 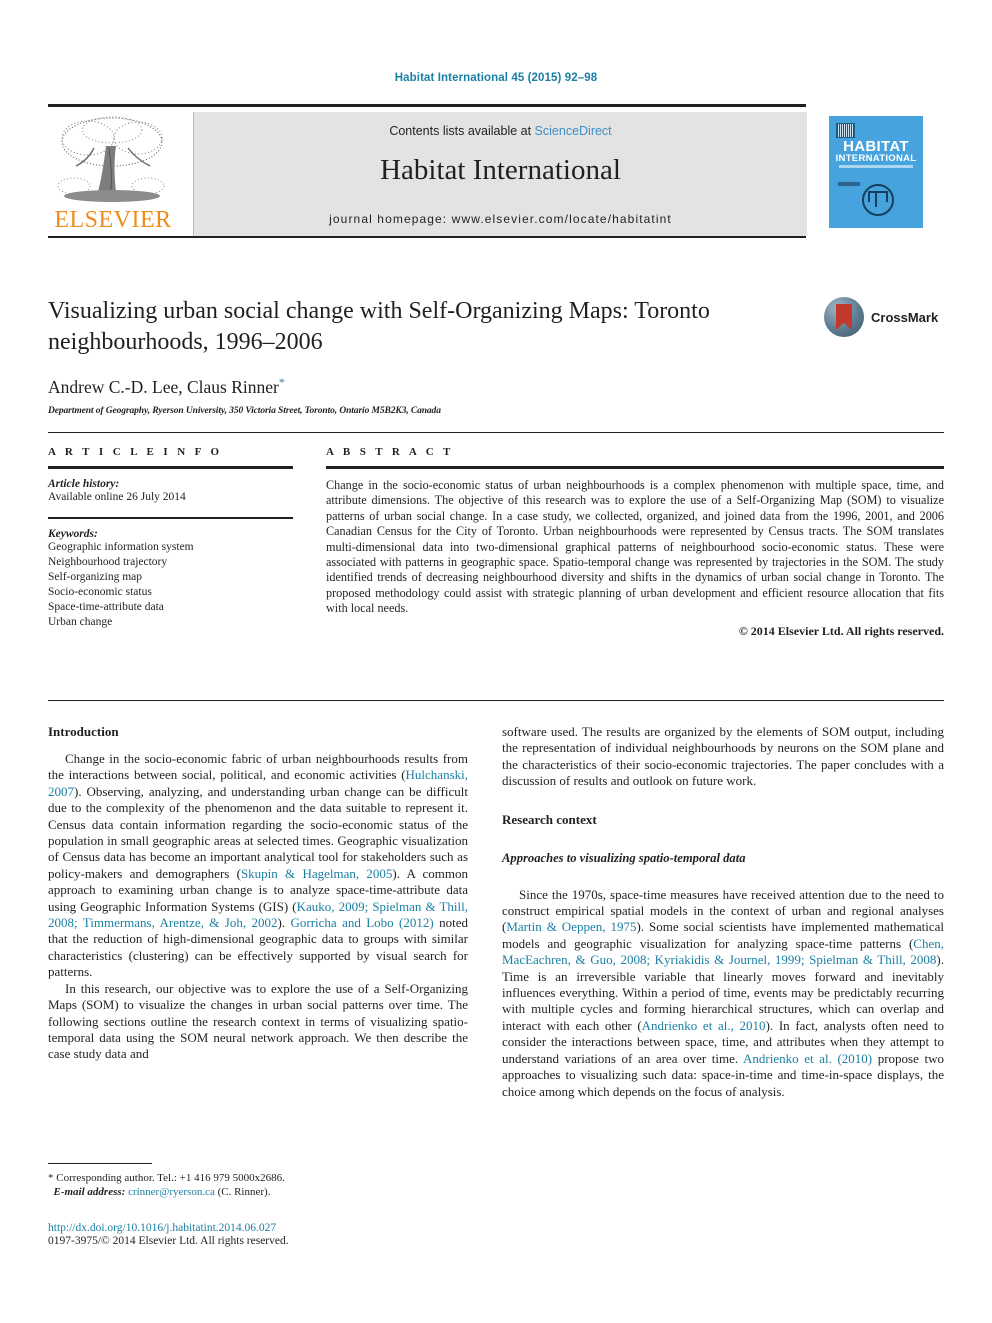 I want to click on article-info-underline, so click(x=170, y=467).